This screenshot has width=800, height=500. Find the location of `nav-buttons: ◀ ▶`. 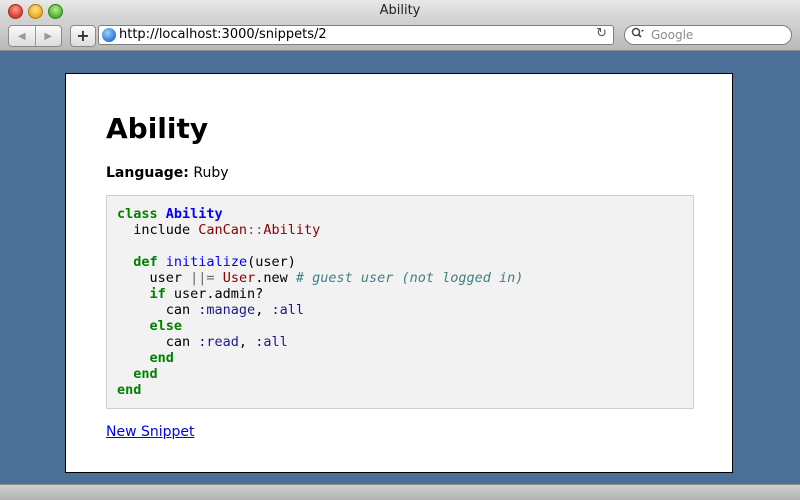

nav-buttons: ◀ ▶ is located at coordinates (35, 36).